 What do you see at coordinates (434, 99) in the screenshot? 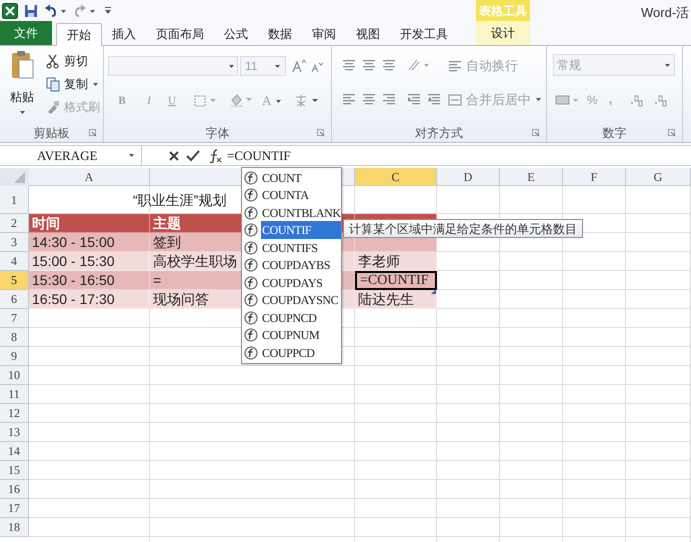
I see `increase-indent-icon` at bounding box center [434, 99].